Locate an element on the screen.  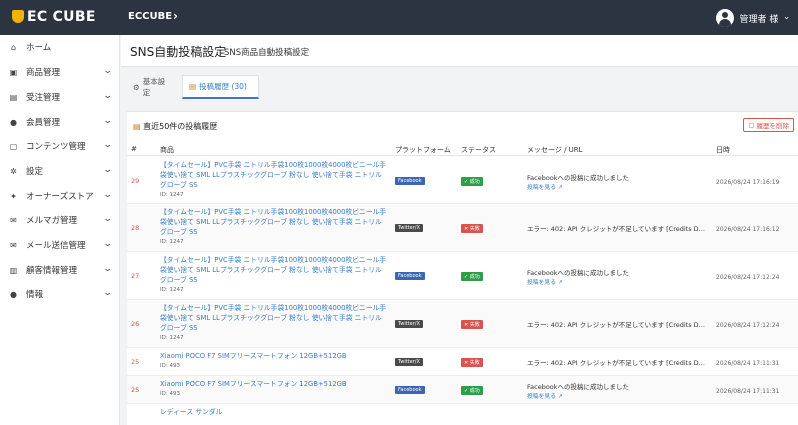
sidebar-item: ✦ オーナーズストア ⌄ is located at coordinates (60, 196).